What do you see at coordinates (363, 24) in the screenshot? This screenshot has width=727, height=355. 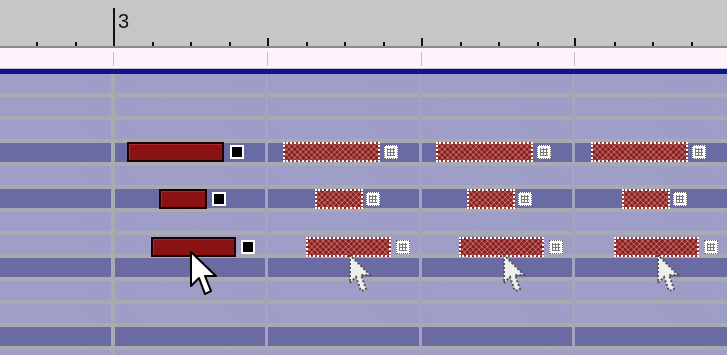 I see `timeline-ruler: 3` at bounding box center [363, 24].